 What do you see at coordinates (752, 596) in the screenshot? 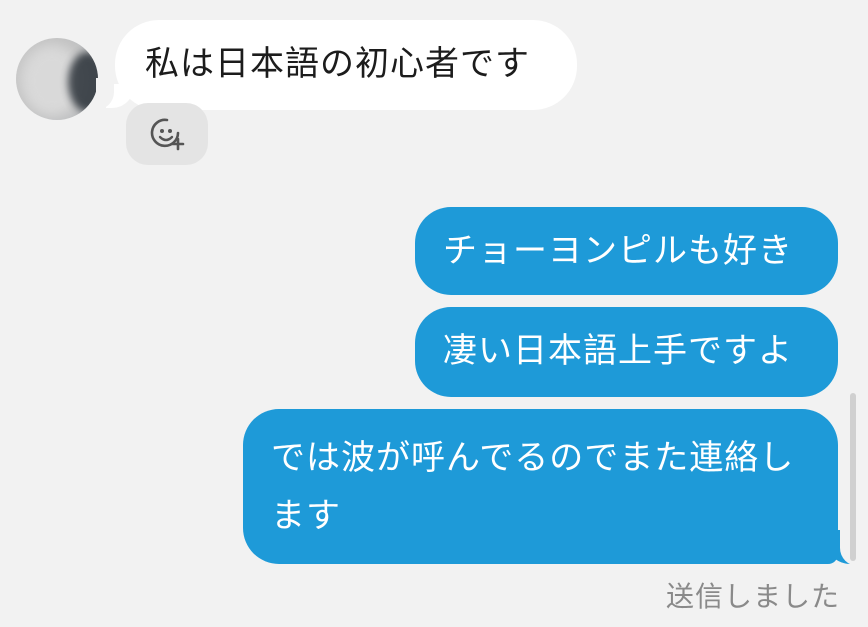
I see `sent-status: 送信しました` at bounding box center [752, 596].